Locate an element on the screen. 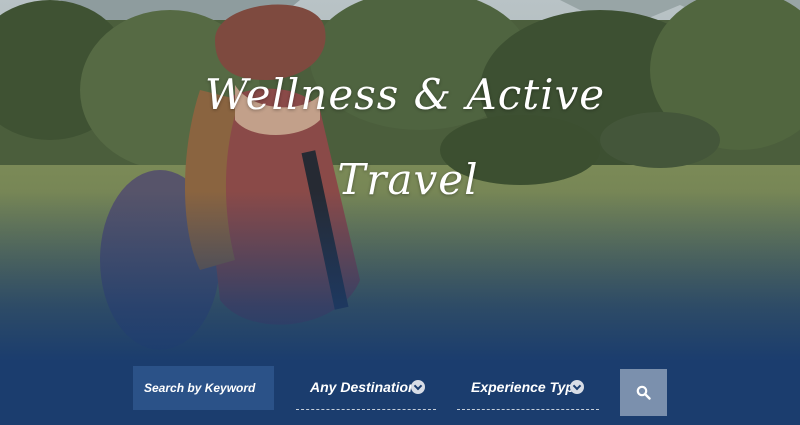 This screenshot has width=800, height=425. search-submit-button is located at coordinates (643, 392).